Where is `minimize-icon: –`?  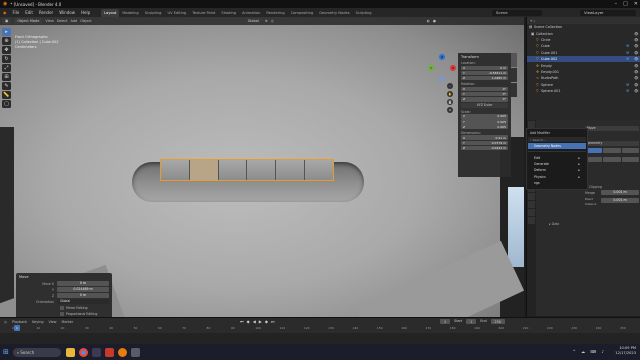 minimize-icon: – is located at coordinates (616, 4).